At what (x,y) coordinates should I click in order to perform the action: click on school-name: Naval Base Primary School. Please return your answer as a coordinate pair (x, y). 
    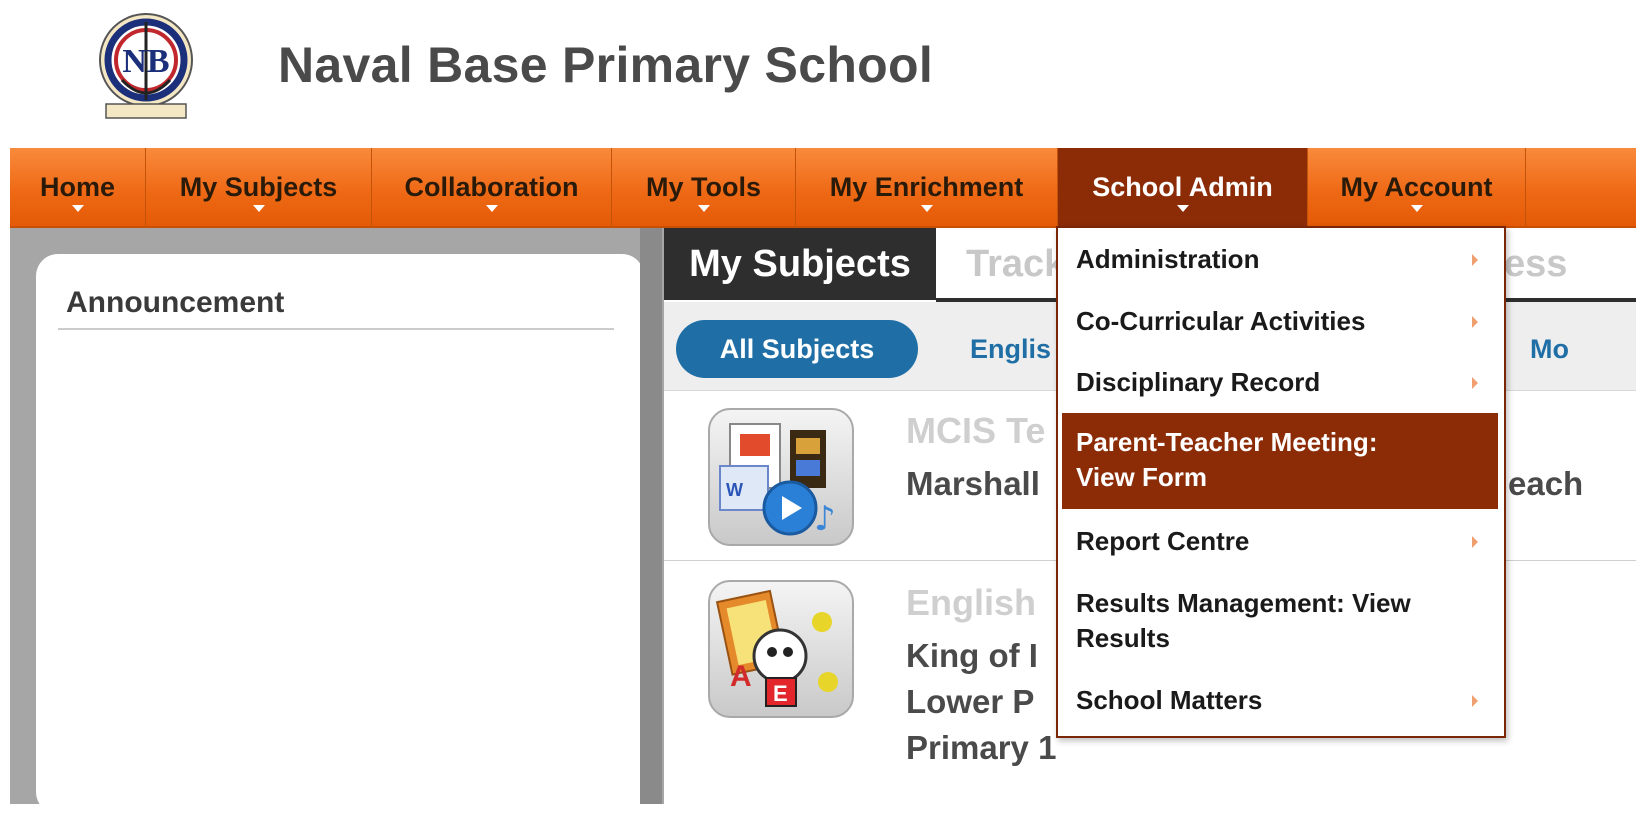
    Looking at the image, I should click on (606, 65).